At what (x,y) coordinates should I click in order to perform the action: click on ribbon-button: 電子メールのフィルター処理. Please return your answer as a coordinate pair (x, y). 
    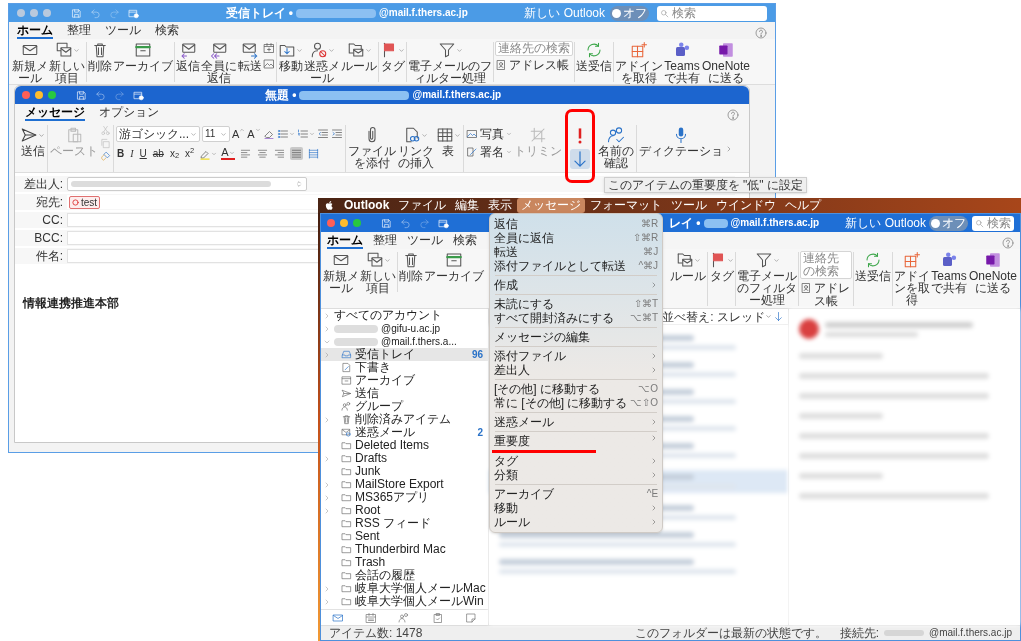
    Looking at the image, I should click on (767, 278).